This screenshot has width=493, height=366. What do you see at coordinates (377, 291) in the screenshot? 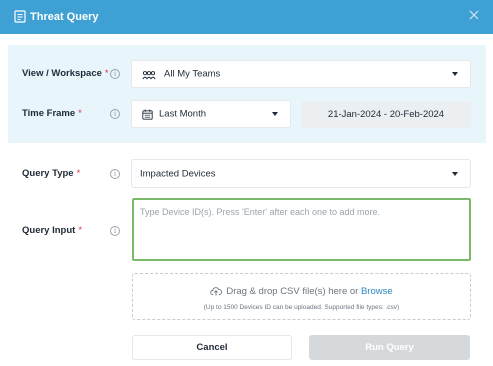
I see `browse-link: Browse` at bounding box center [377, 291].